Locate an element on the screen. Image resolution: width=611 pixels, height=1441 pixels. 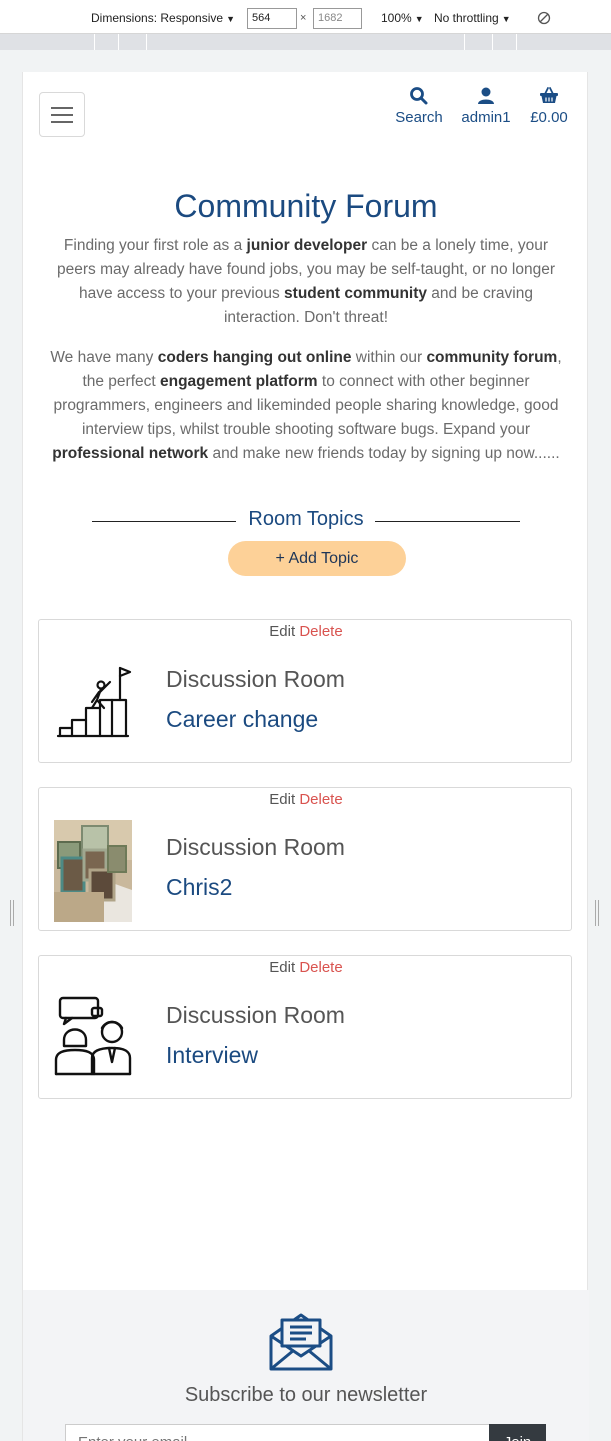
highlight-text: professional network is located at coordinates (130, 453).